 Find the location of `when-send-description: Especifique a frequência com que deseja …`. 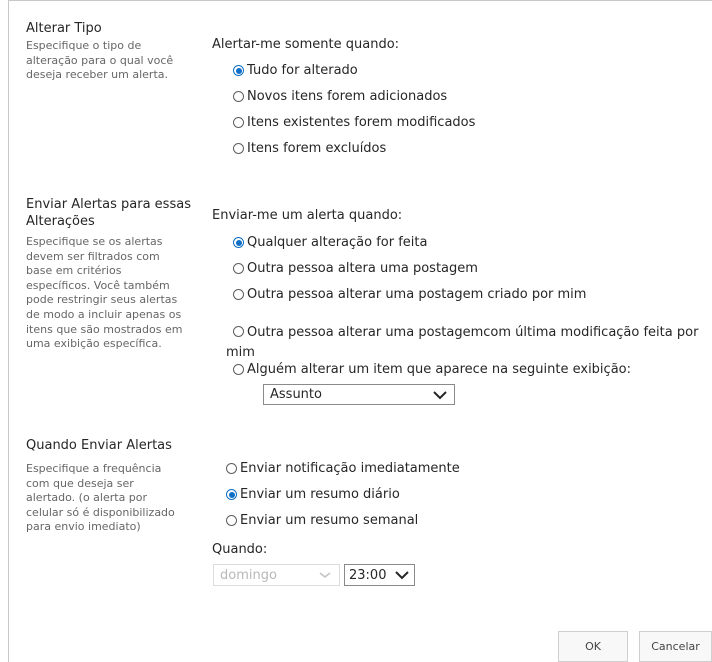

when-send-description: Especifique a frequência com que deseja … is located at coordinates (100, 498).